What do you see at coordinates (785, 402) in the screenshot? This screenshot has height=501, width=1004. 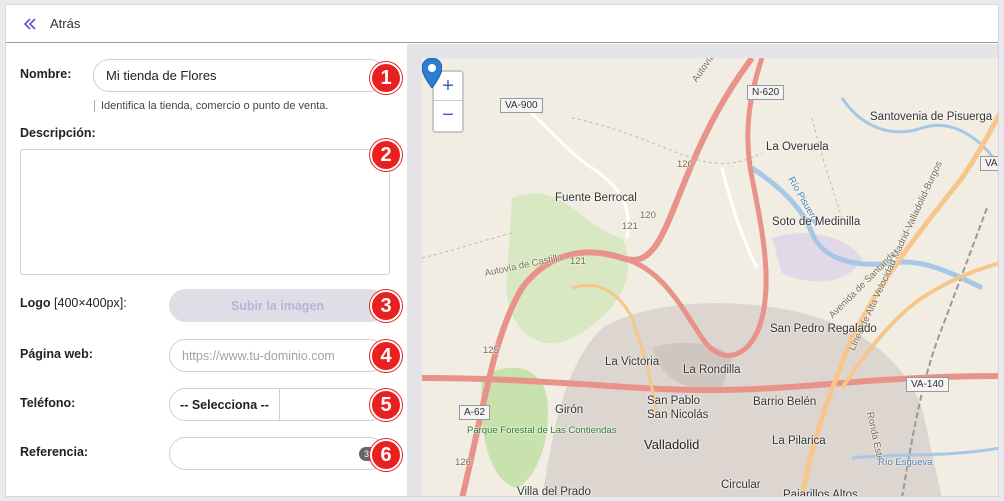 I see `place-barrio-belen: Barrio Belén` at bounding box center [785, 402].